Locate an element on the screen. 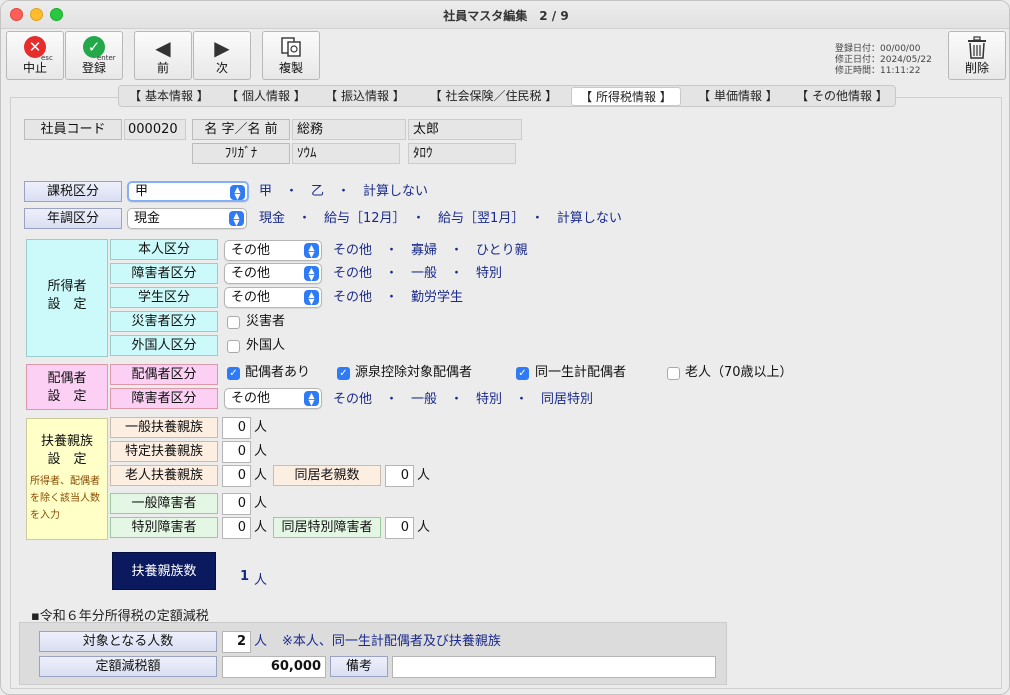 The image size is (1010, 695). spouse-disabled-label: 障害者区分 is located at coordinates (164, 398).